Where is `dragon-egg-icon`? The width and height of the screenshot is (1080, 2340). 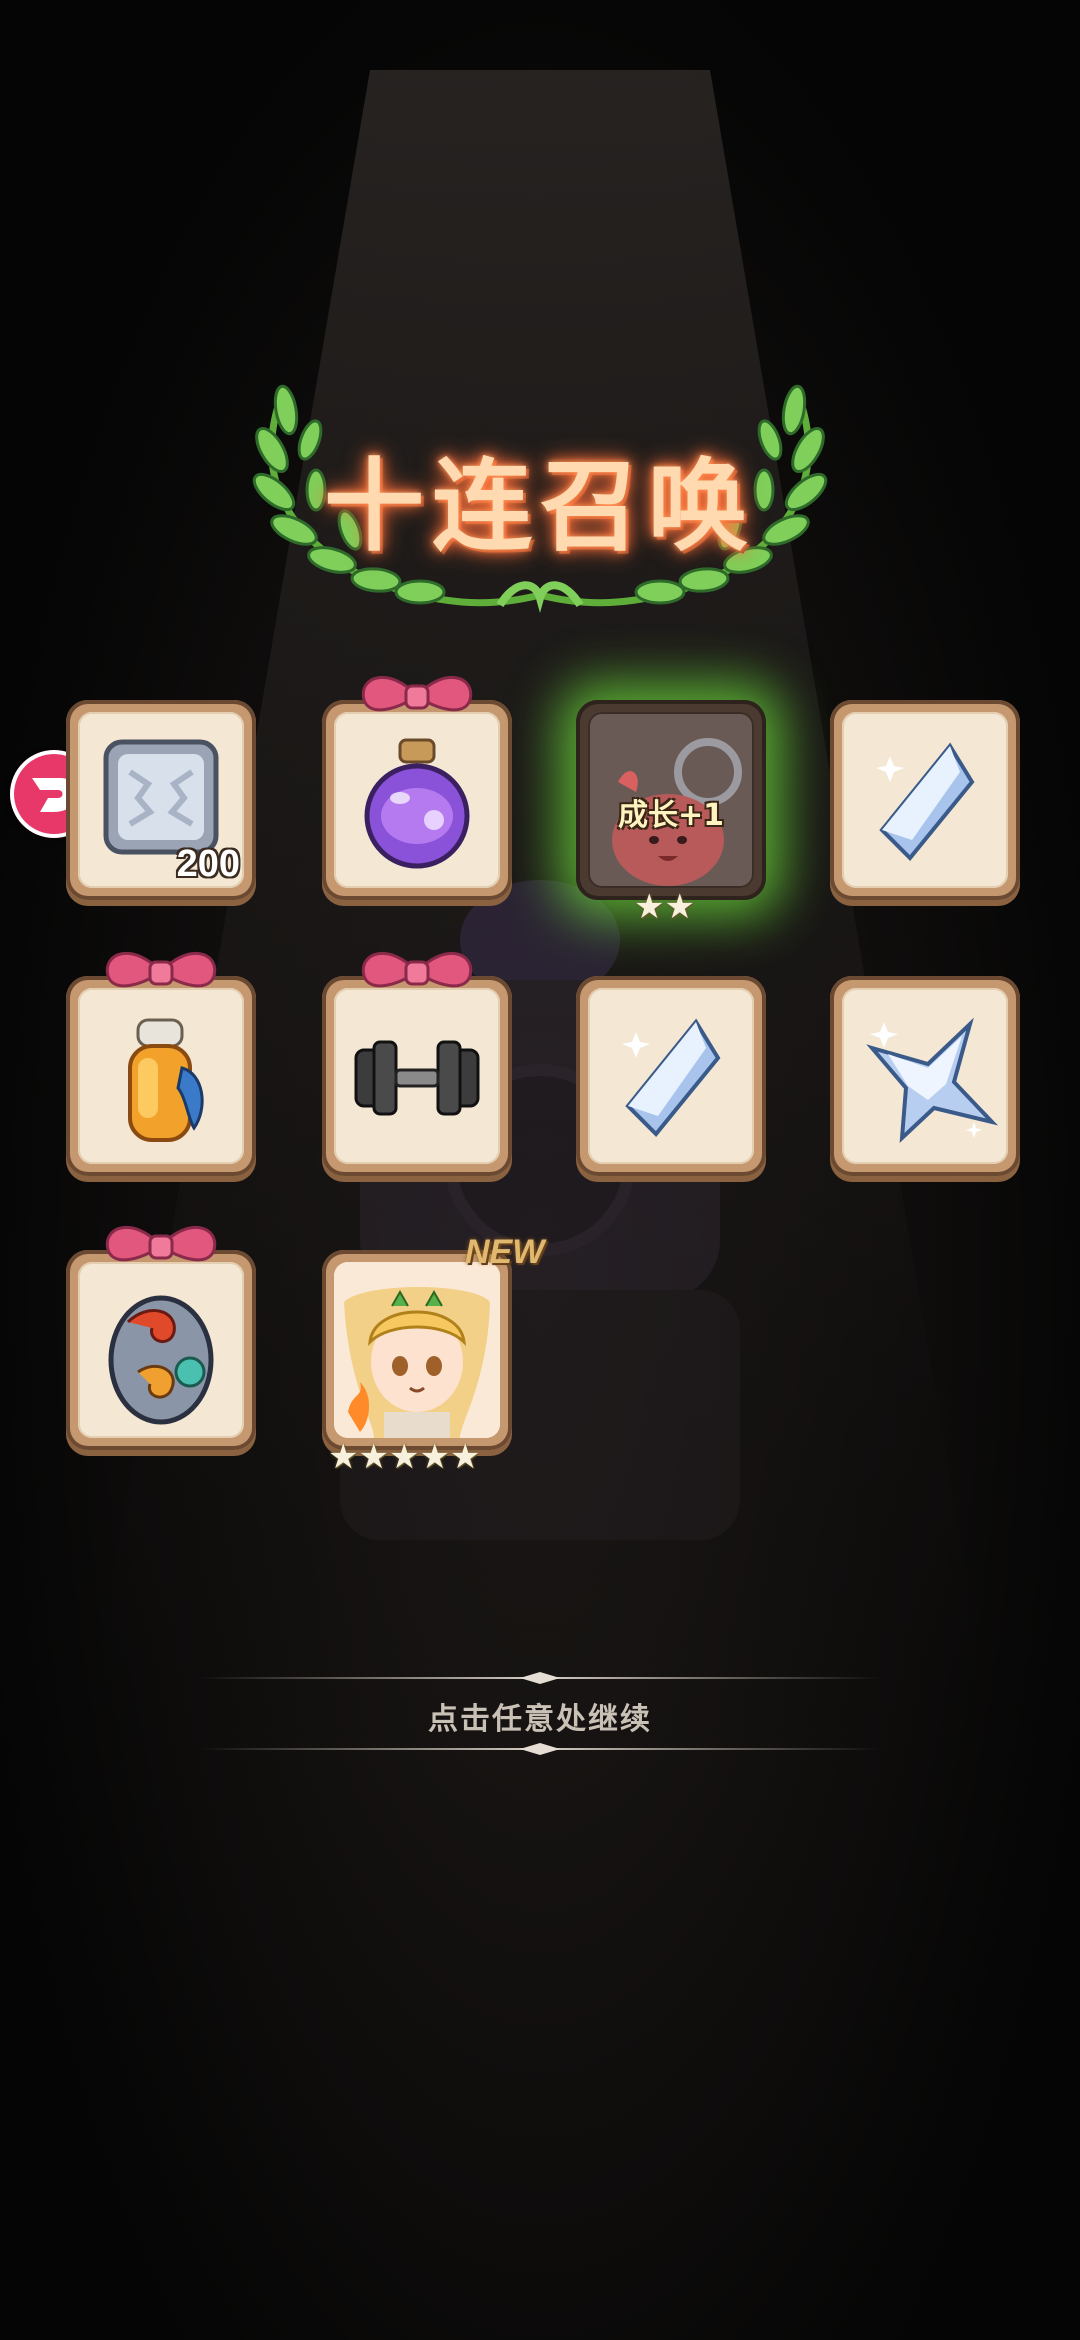 dragon-egg-icon is located at coordinates (161, 1360).